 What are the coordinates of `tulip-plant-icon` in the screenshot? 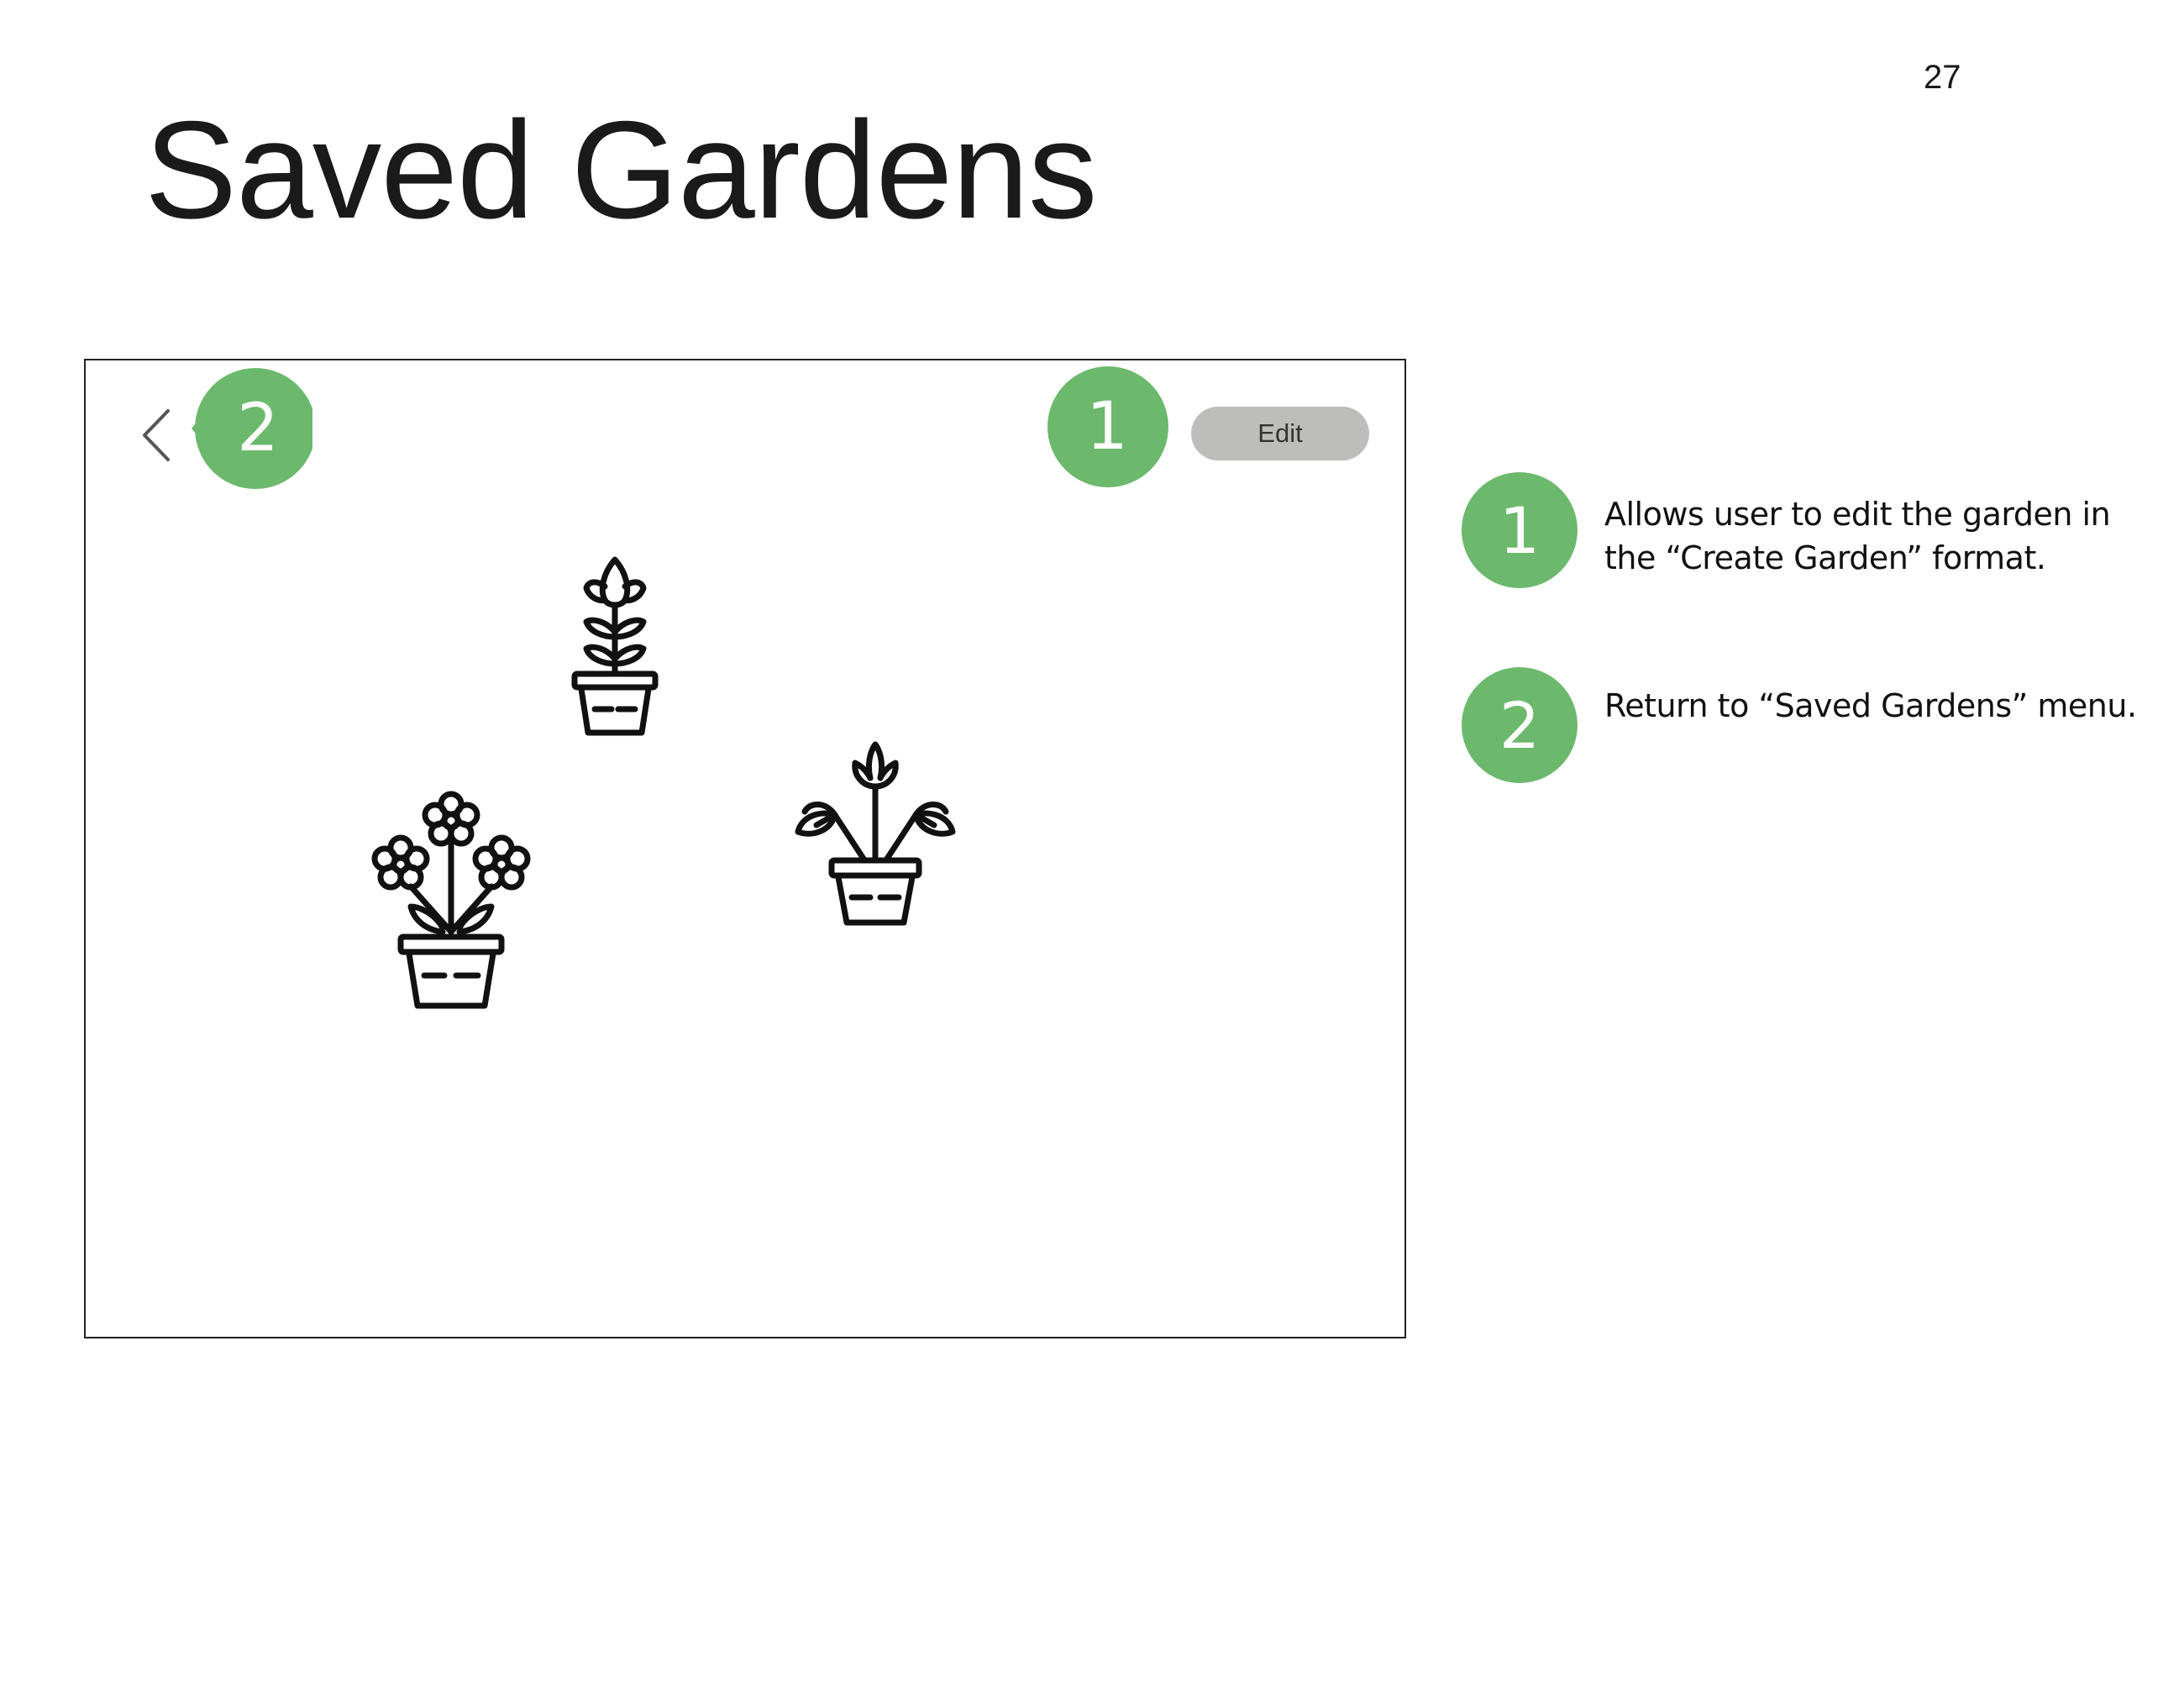 It's located at (614, 646).